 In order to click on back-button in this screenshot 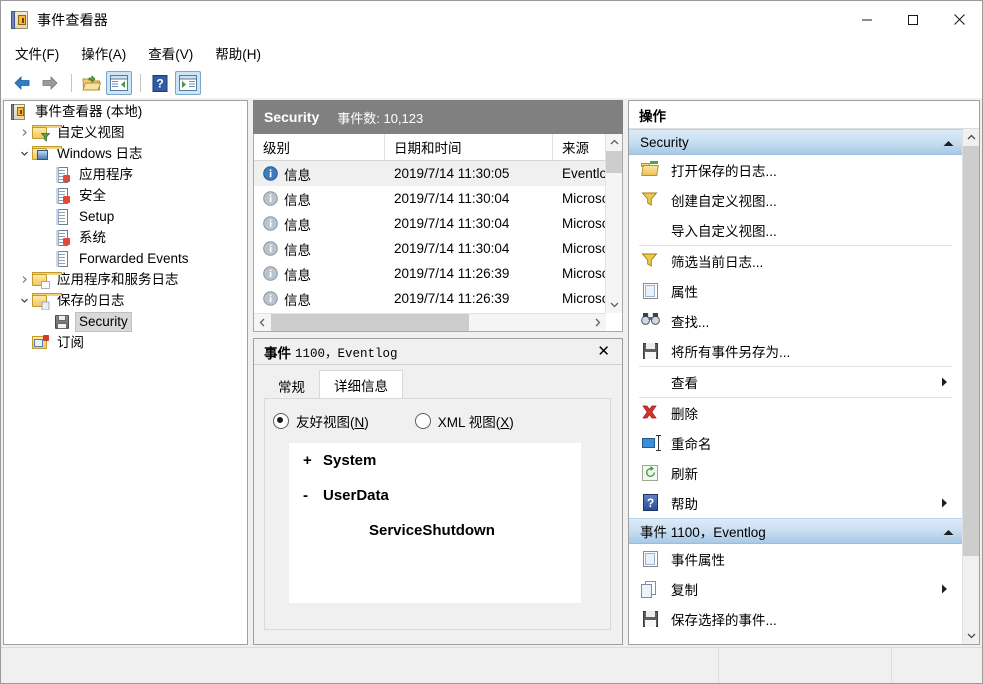, I will do `click(22, 83)`.